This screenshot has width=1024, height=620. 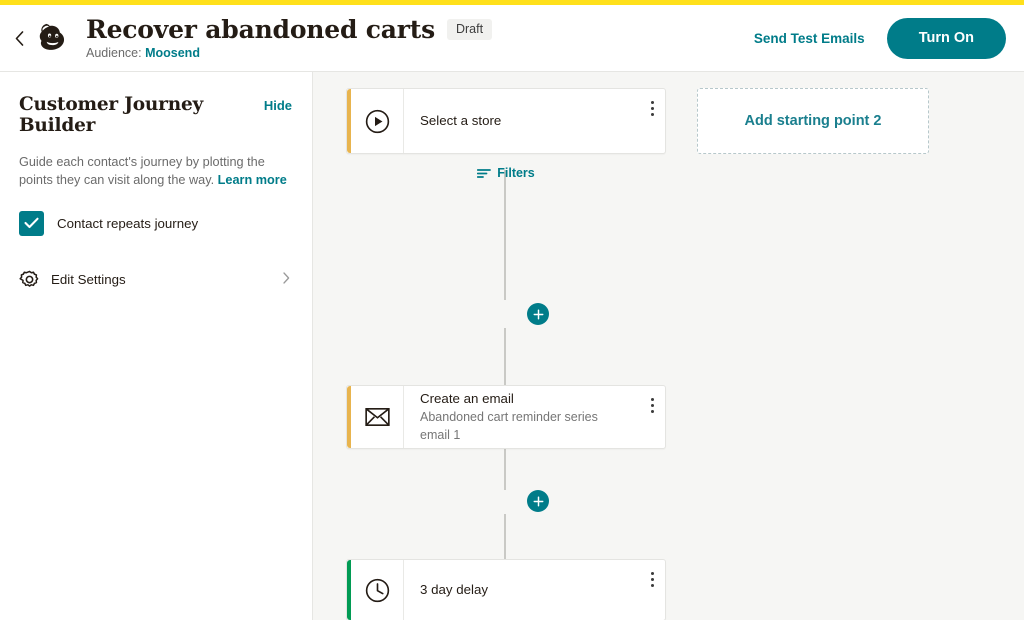 I want to click on sidebar-title: Customer Journey Builder, so click(x=111, y=115).